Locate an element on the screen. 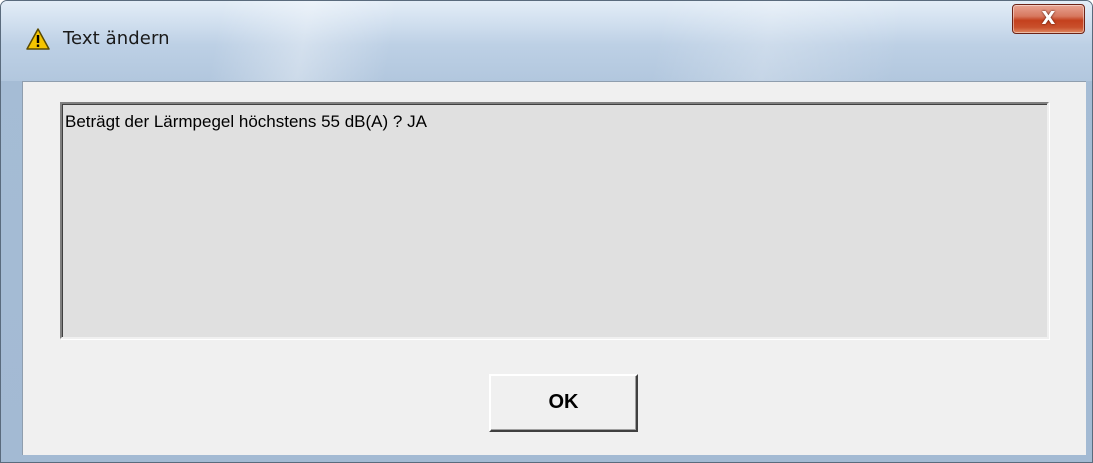 The height and width of the screenshot is (463, 1093). close-button: X is located at coordinates (1048, 19).